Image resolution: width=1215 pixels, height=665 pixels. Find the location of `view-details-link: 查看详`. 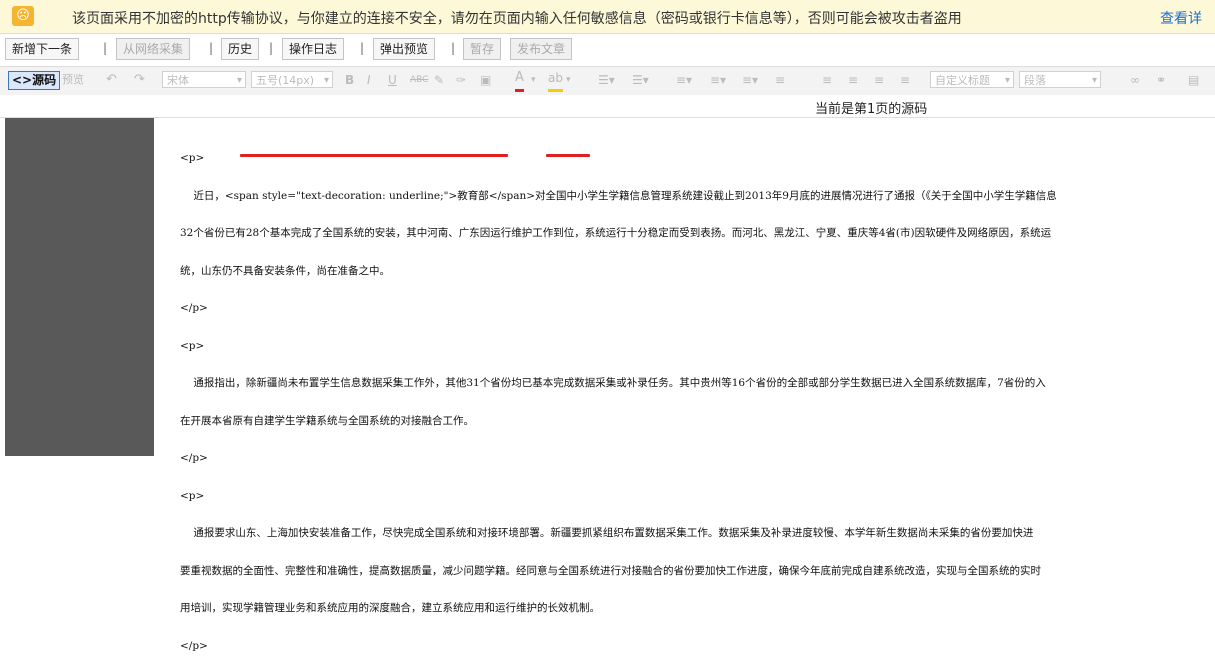

view-details-link: 查看详 is located at coordinates (1181, 18).